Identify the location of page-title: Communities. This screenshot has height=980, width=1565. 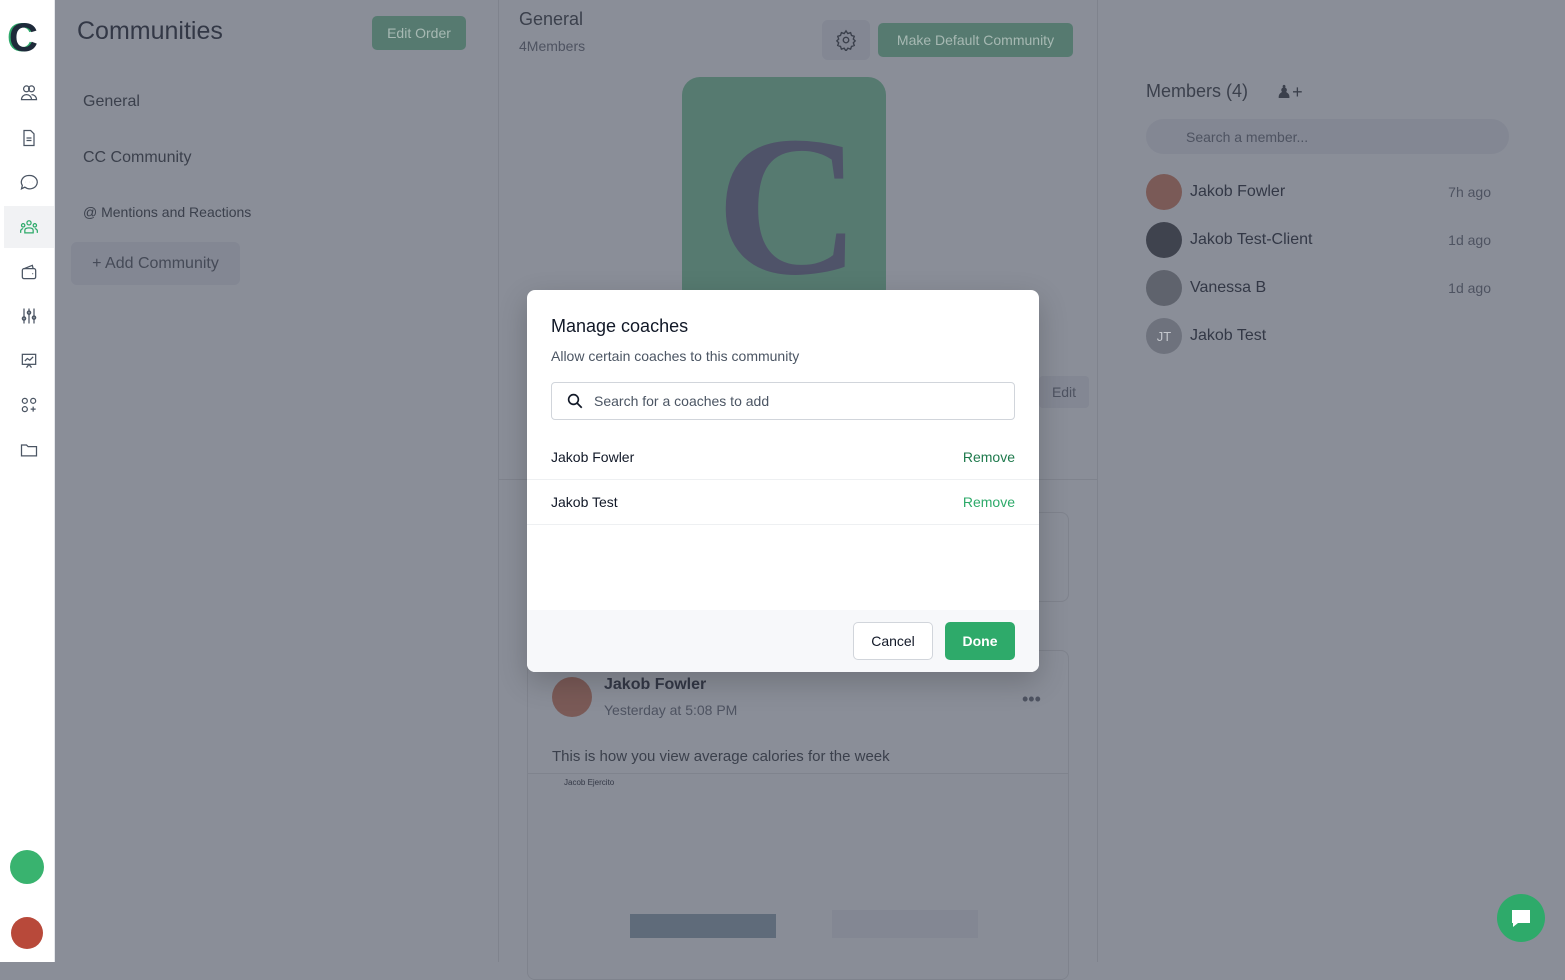
(150, 31).